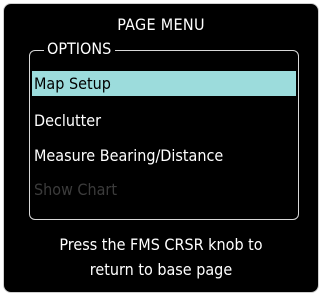 The image size is (322, 296). I want to click on menu-item-declutter: Declutter, so click(66, 120).